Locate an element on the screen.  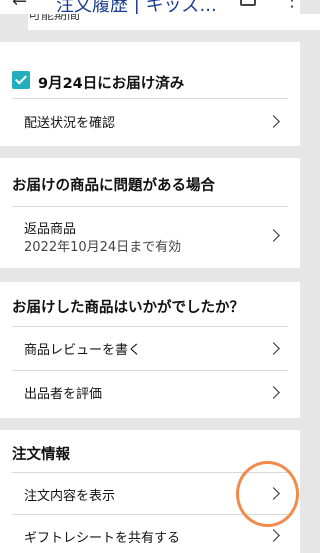
view-order-details-label: 注文内容を表示 is located at coordinates (70, 496).